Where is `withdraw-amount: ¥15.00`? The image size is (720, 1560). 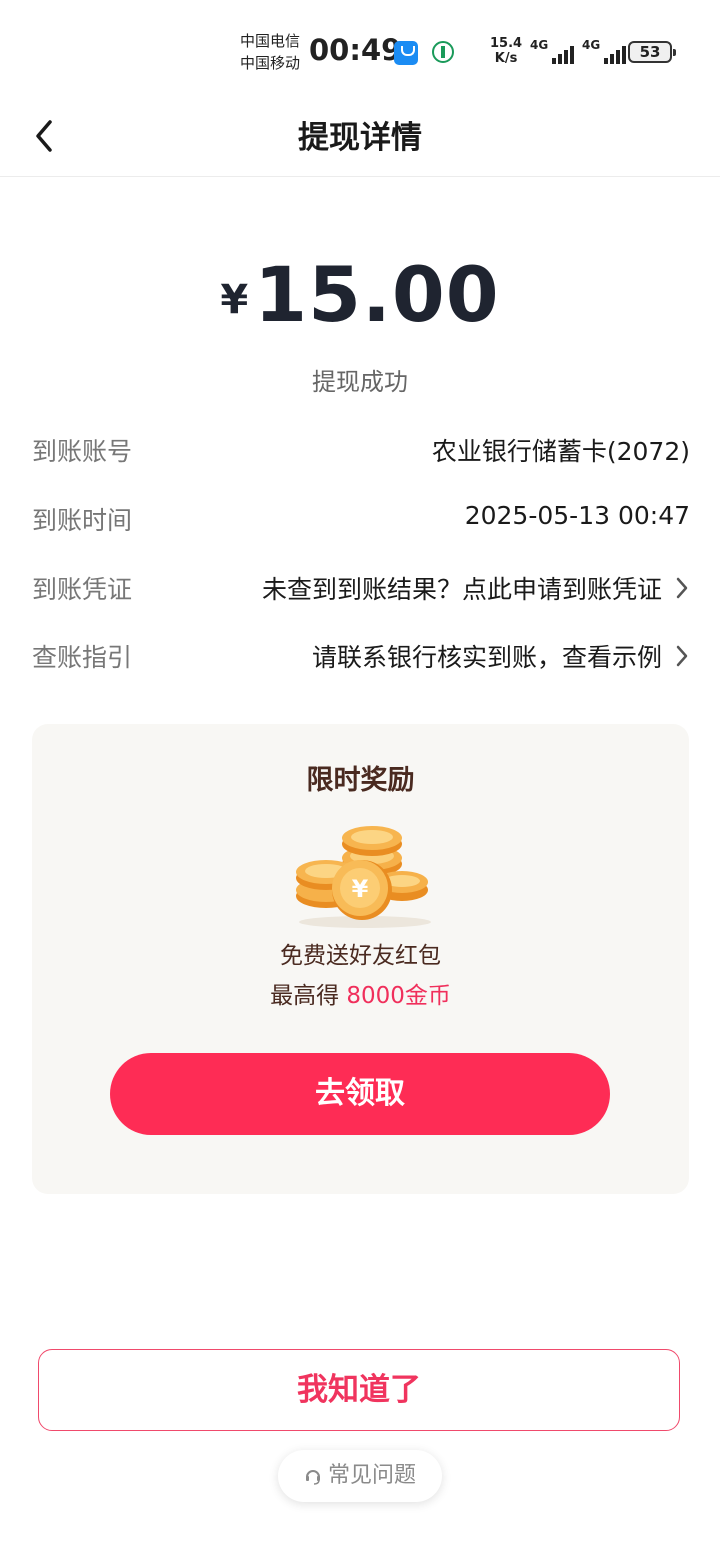 withdraw-amount: ¥15.00 is located at coordinates (360, 294).